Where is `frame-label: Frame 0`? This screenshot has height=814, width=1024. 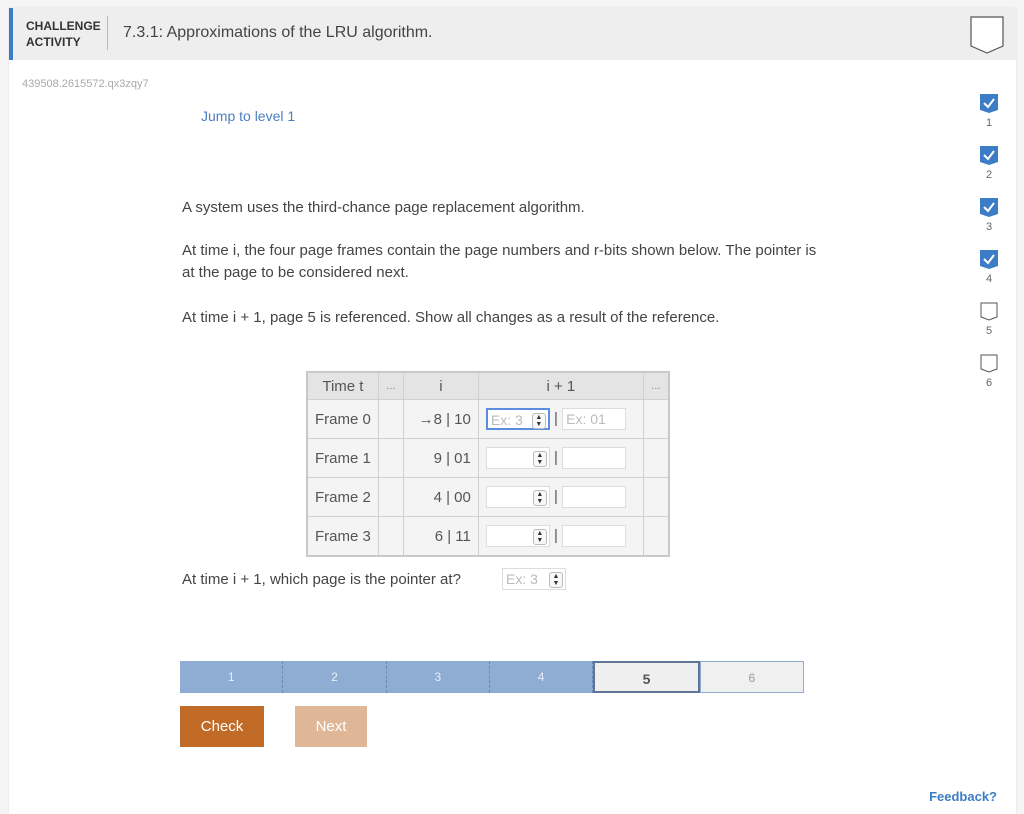 frame-label: Frame 0 is located at coordinates (342, 419).